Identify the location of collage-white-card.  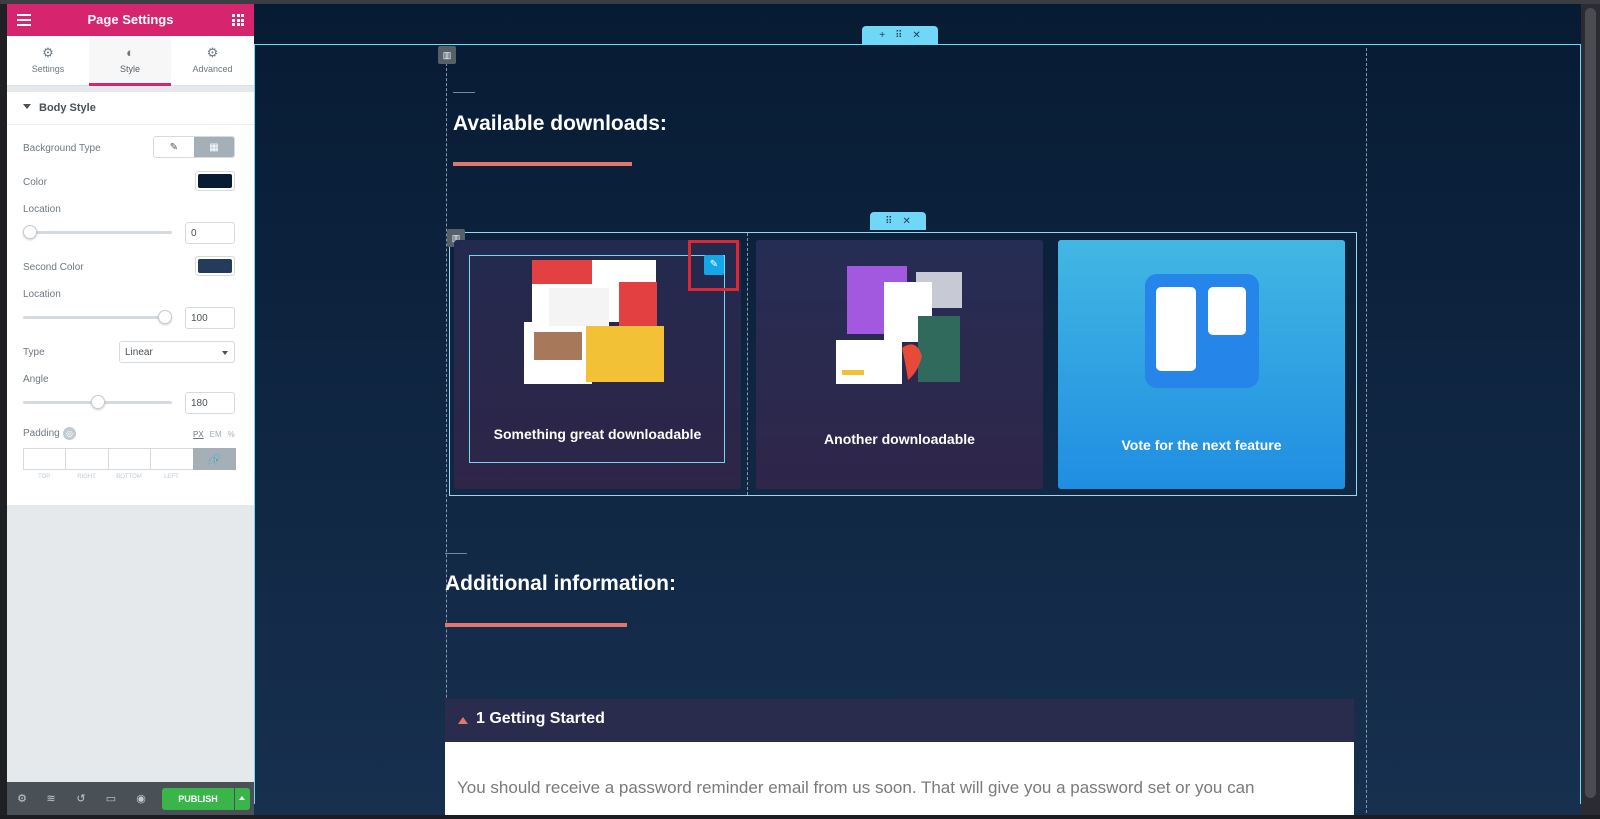
(869, 362).